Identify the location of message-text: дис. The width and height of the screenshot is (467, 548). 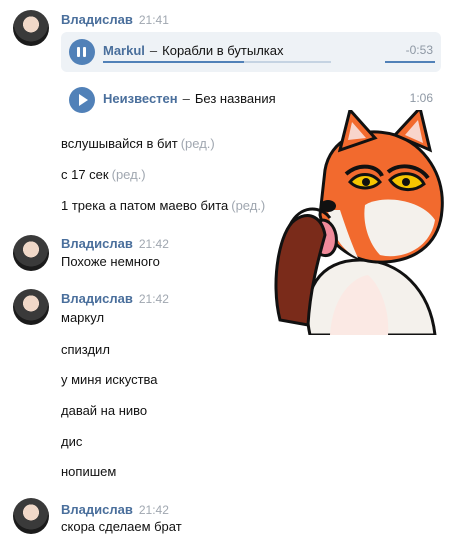
(72, 441).